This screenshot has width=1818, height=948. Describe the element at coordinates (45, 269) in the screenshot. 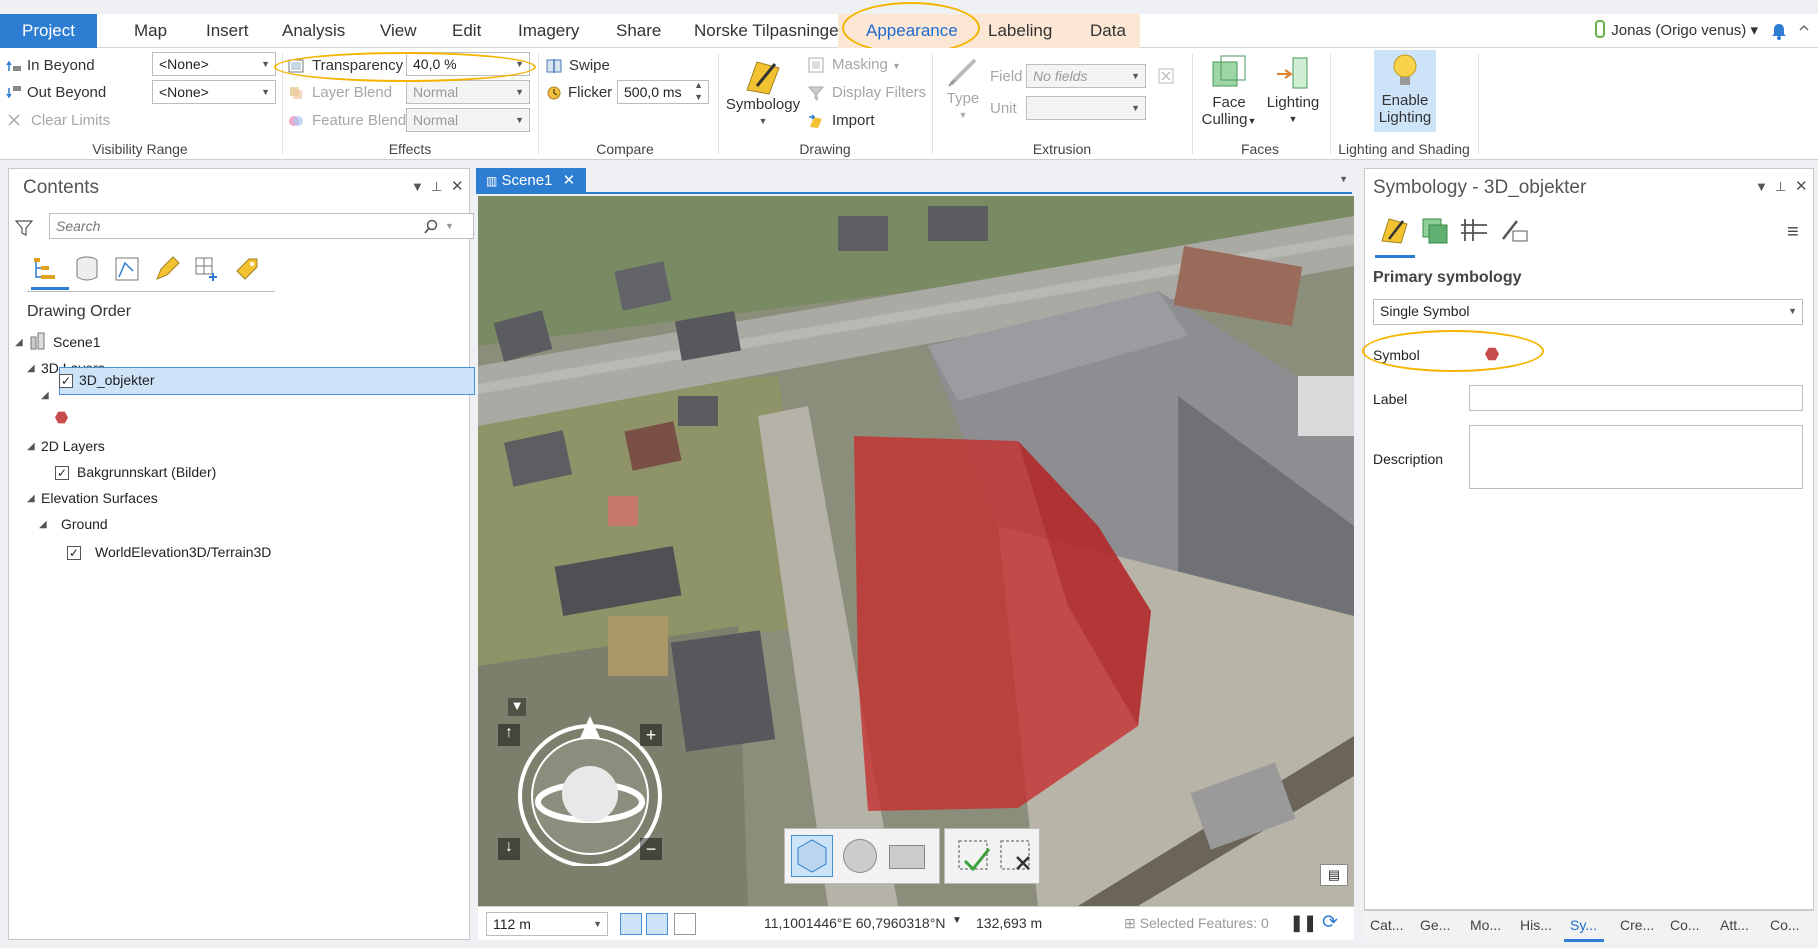

I see `list-by-drawing-order-icon` at that location.